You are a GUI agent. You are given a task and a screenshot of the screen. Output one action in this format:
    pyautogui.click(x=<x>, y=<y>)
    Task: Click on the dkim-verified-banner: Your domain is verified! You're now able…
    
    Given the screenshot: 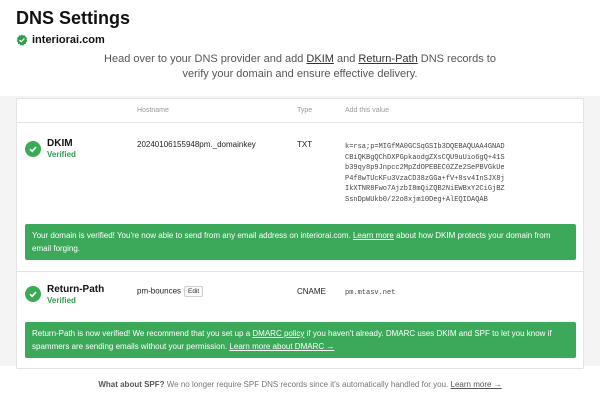 What is the action you would take?
    pyautogui.click(x=300, y=242)
    